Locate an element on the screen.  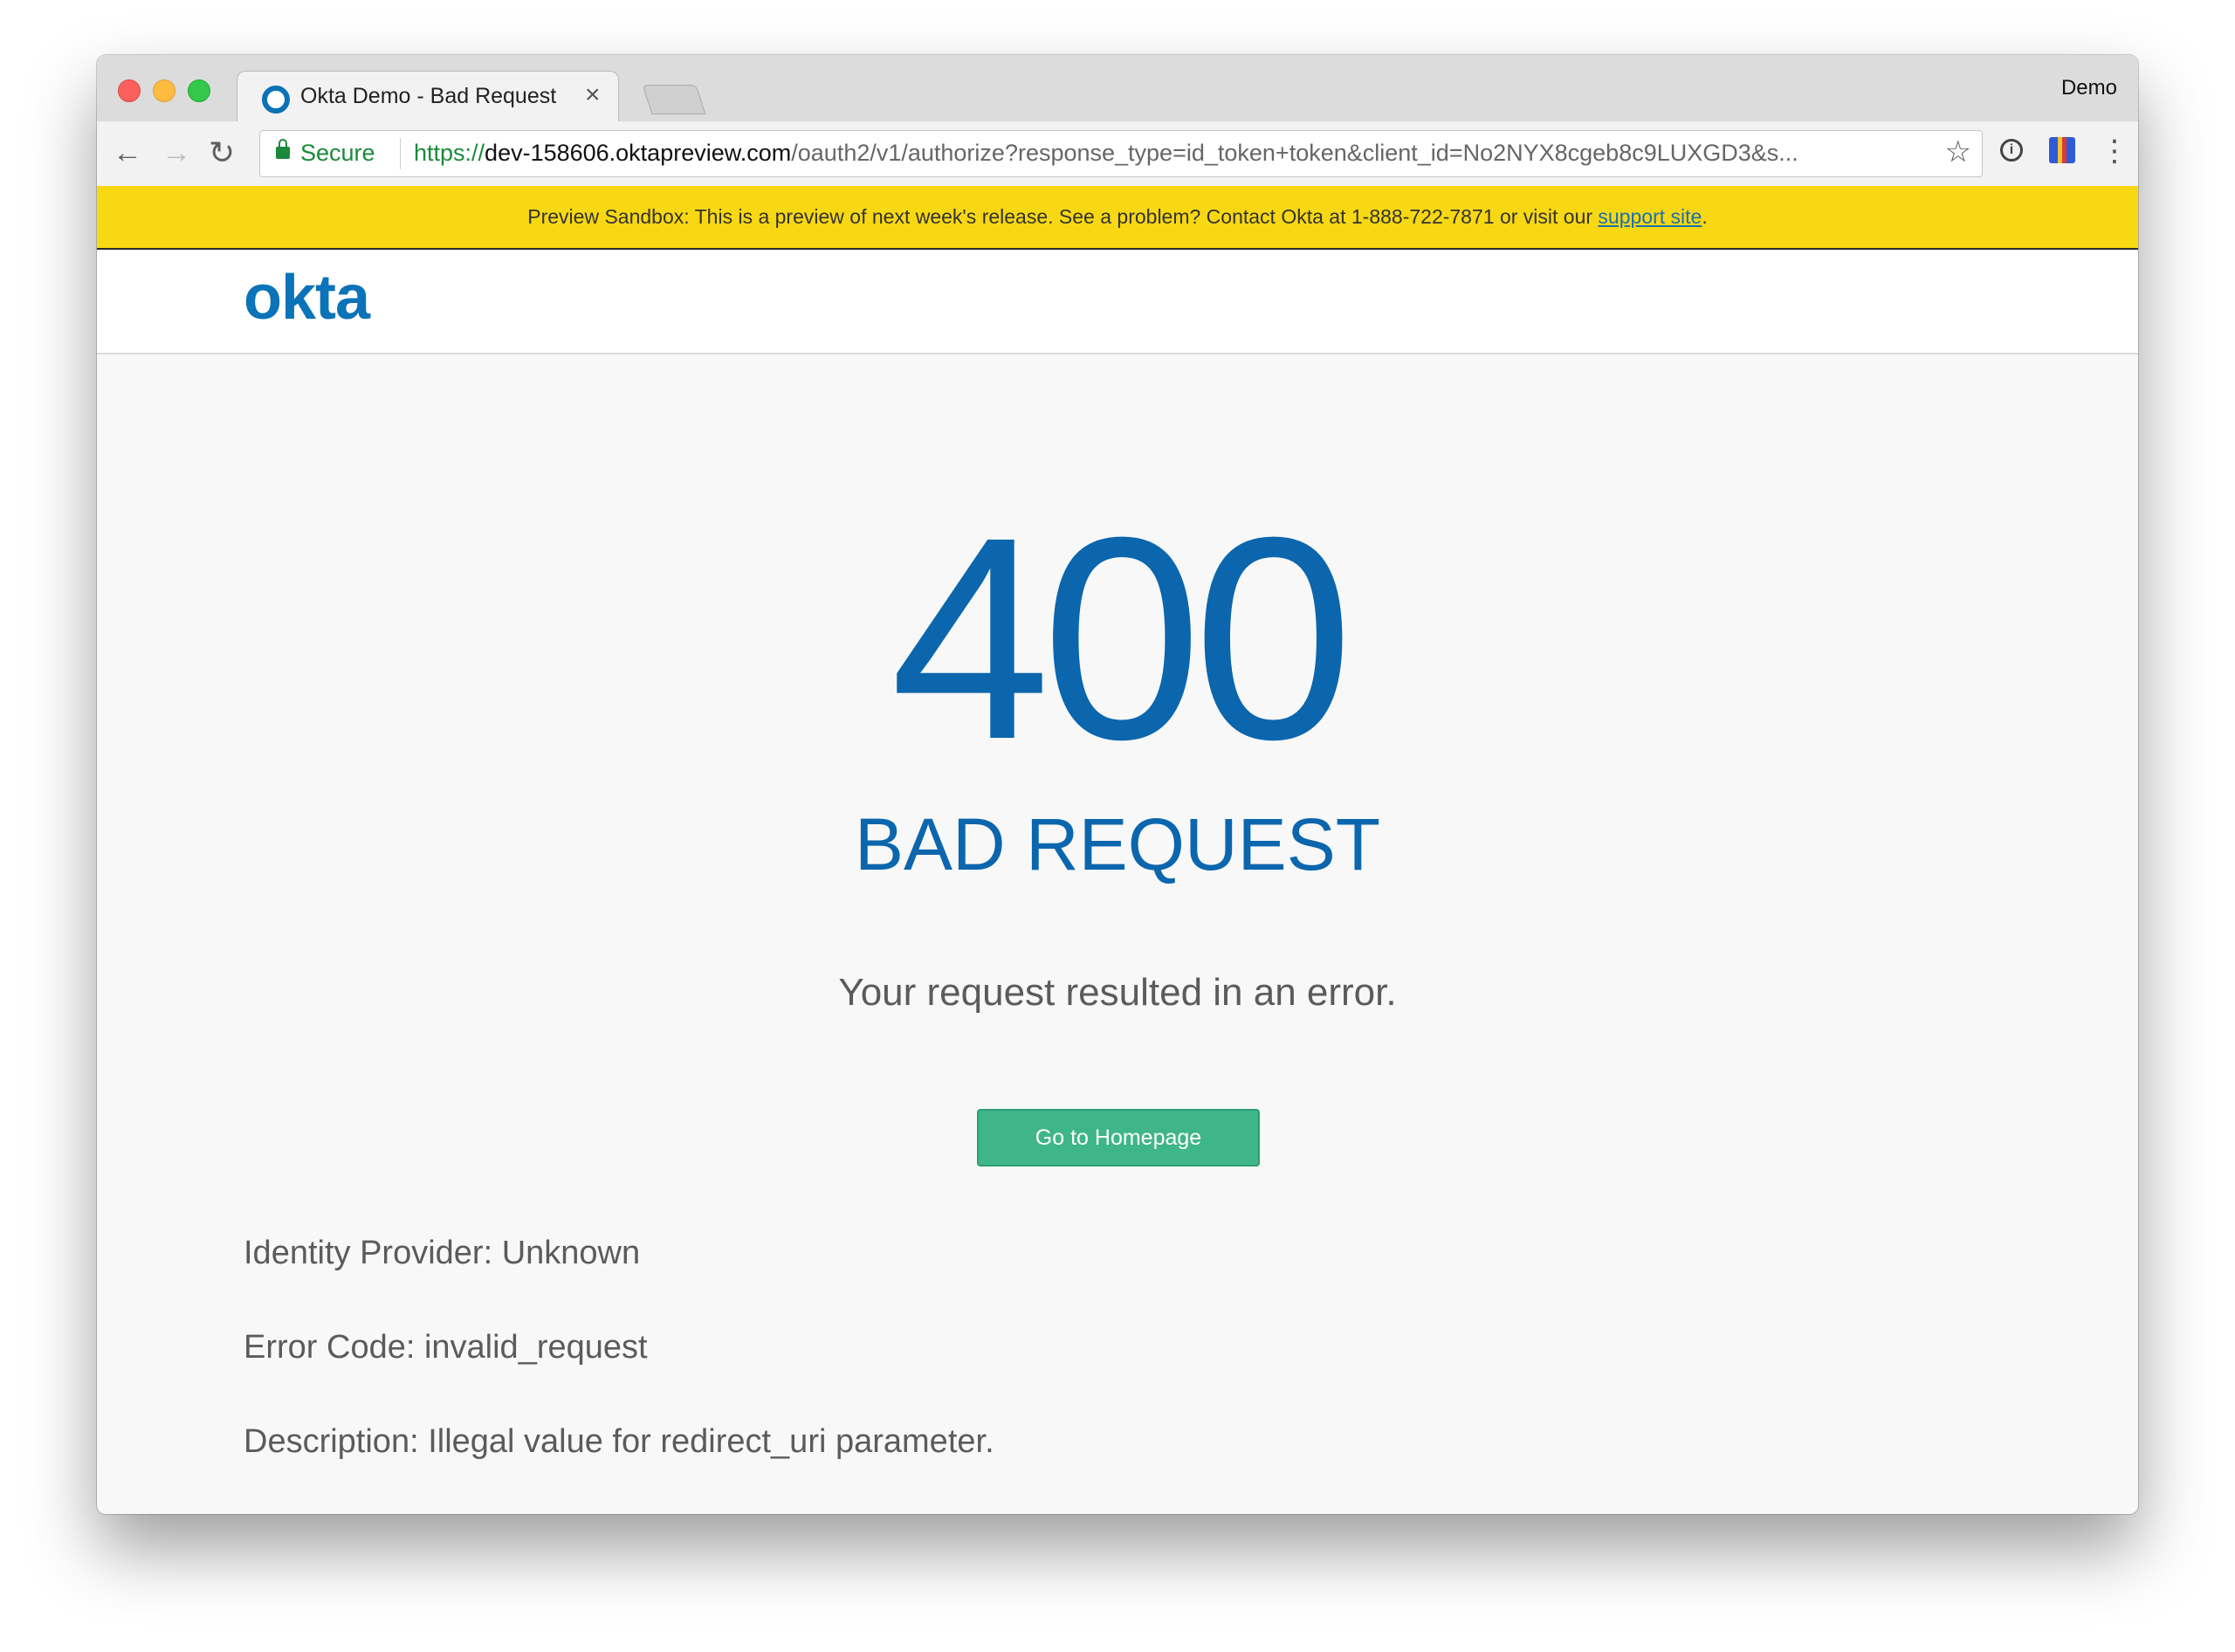
reload-icon: ↻ is located at coordinates (222, 153).